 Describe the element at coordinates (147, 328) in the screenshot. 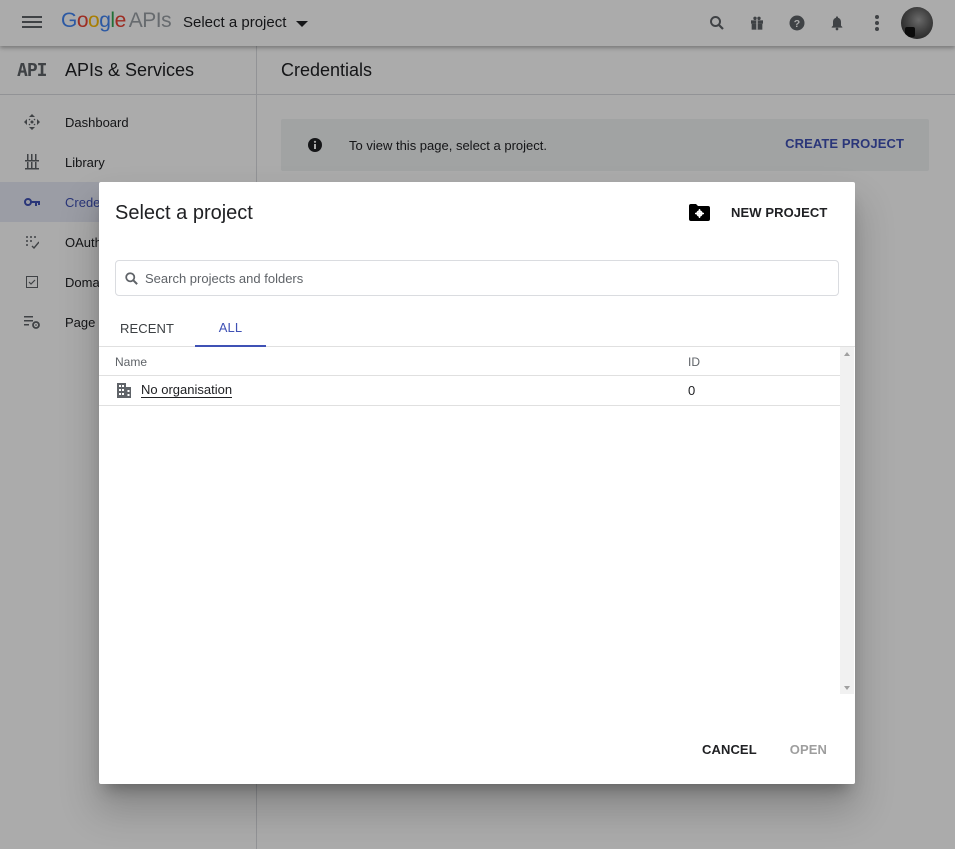

I see `tab-recent: RECENT` at that location.